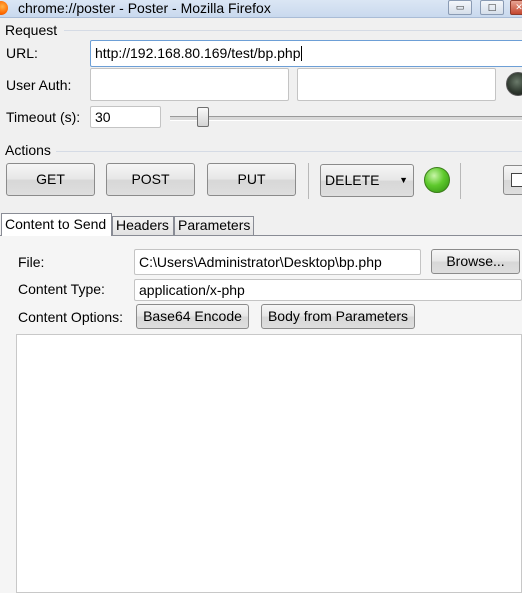  What do you see at coordinates (198, 53) in the screenshot?
I see `url-value: http://192.168.80.169/test/bp.php` at bounding box center [198, 53].